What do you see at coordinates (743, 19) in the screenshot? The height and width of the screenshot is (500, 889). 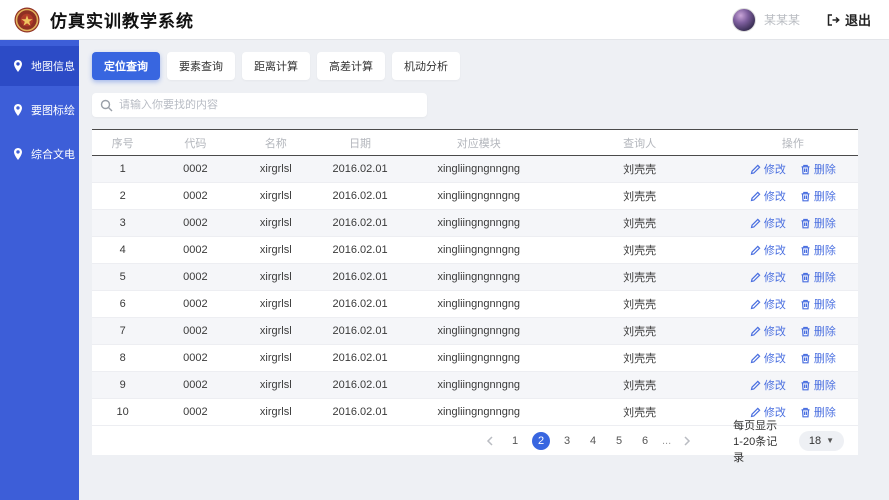 I see `user-avatar` at bounding box center [743, 19].